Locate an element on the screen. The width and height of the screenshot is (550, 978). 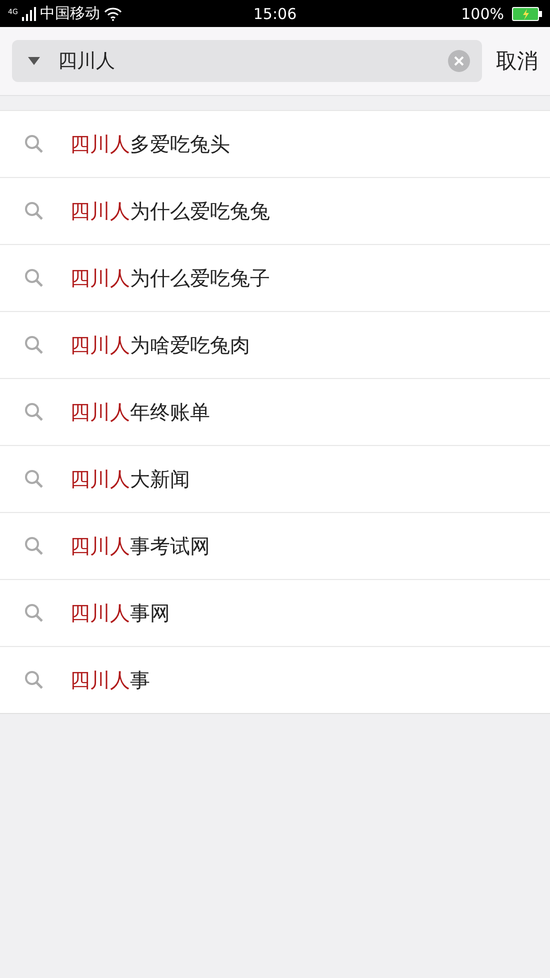
battery-icon is located at coordinates (527, 13).